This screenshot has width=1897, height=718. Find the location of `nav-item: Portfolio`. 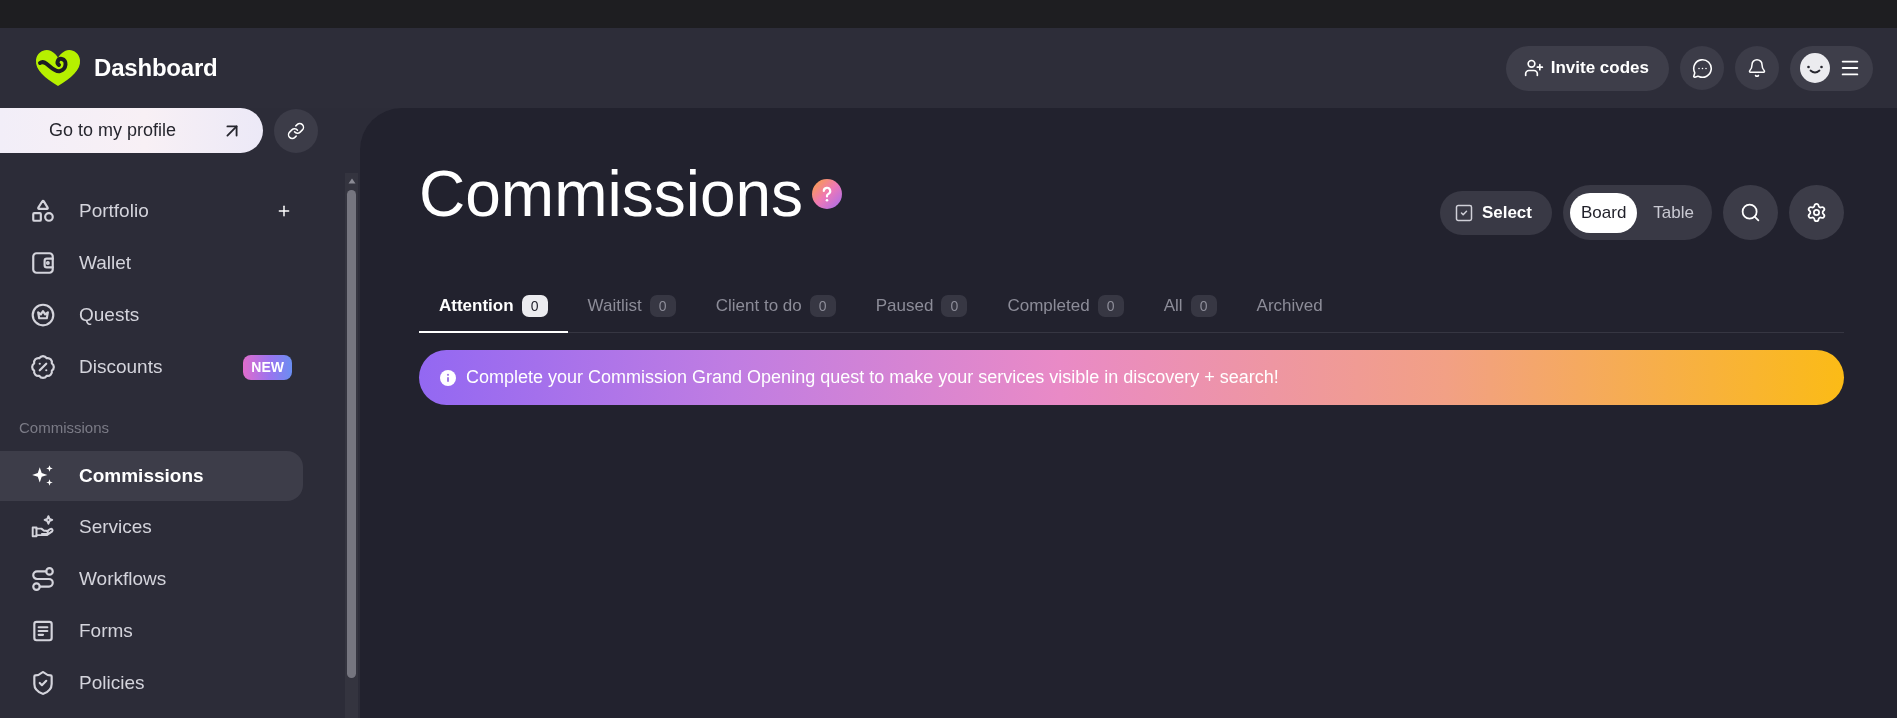

nav-item: Portfolio is located at coordinates (151, 211).